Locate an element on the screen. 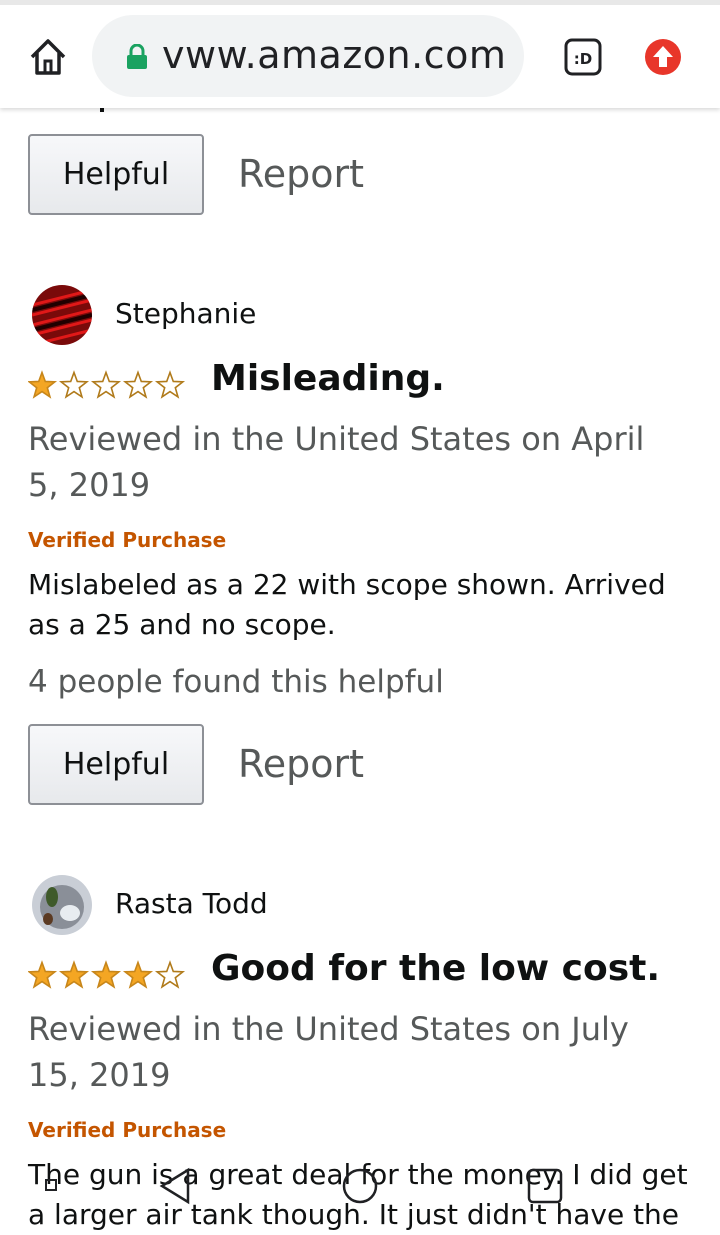  system-nav-bar is located at coordinates (360, 1186).